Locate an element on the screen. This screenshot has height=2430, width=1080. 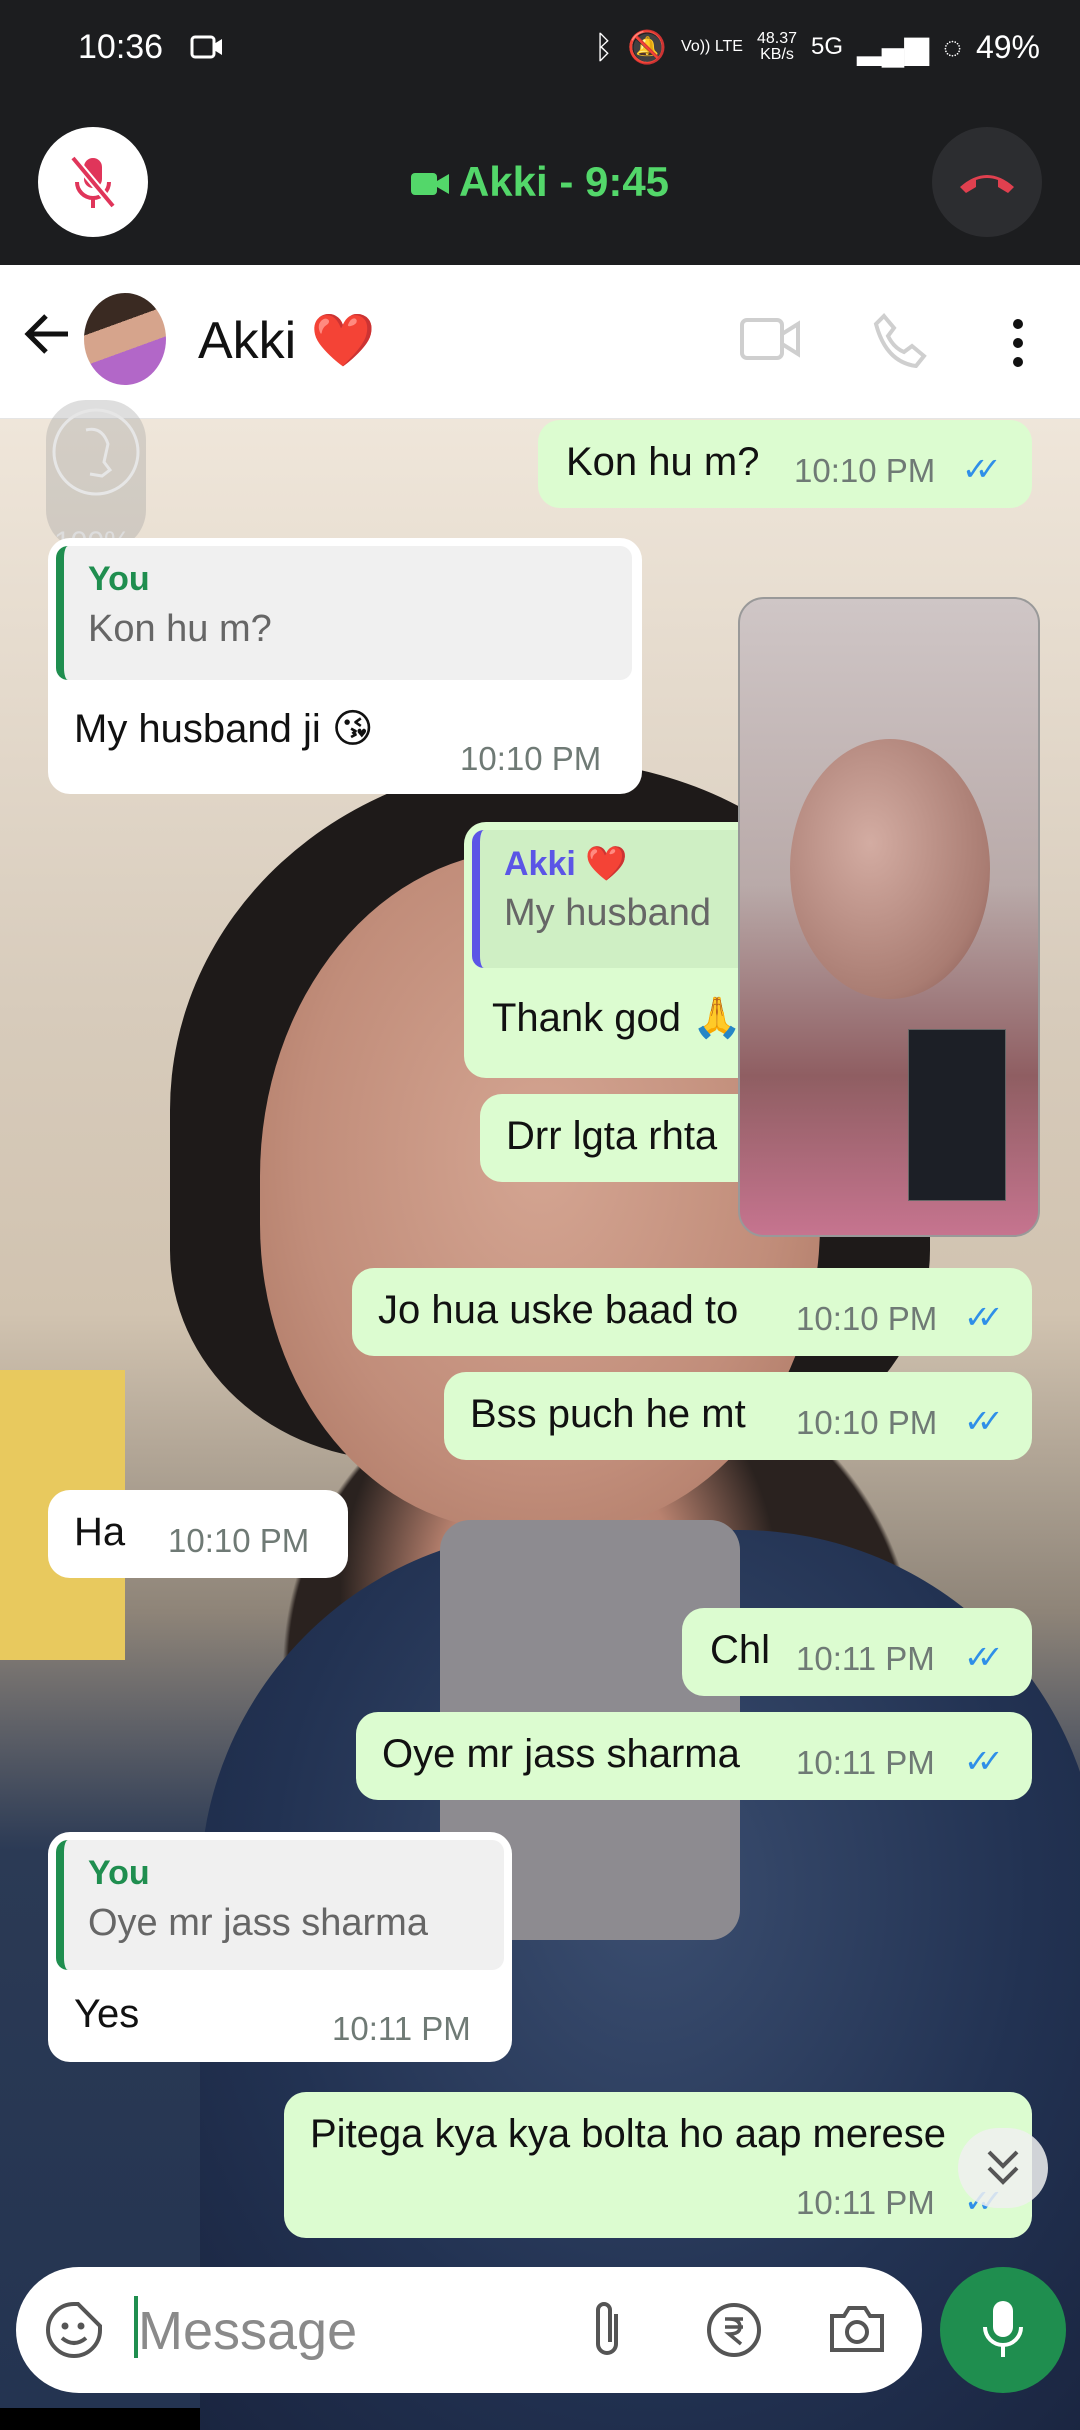
quoted-message: You Oye mr jass sharma is located at coordinates (280, 1905).